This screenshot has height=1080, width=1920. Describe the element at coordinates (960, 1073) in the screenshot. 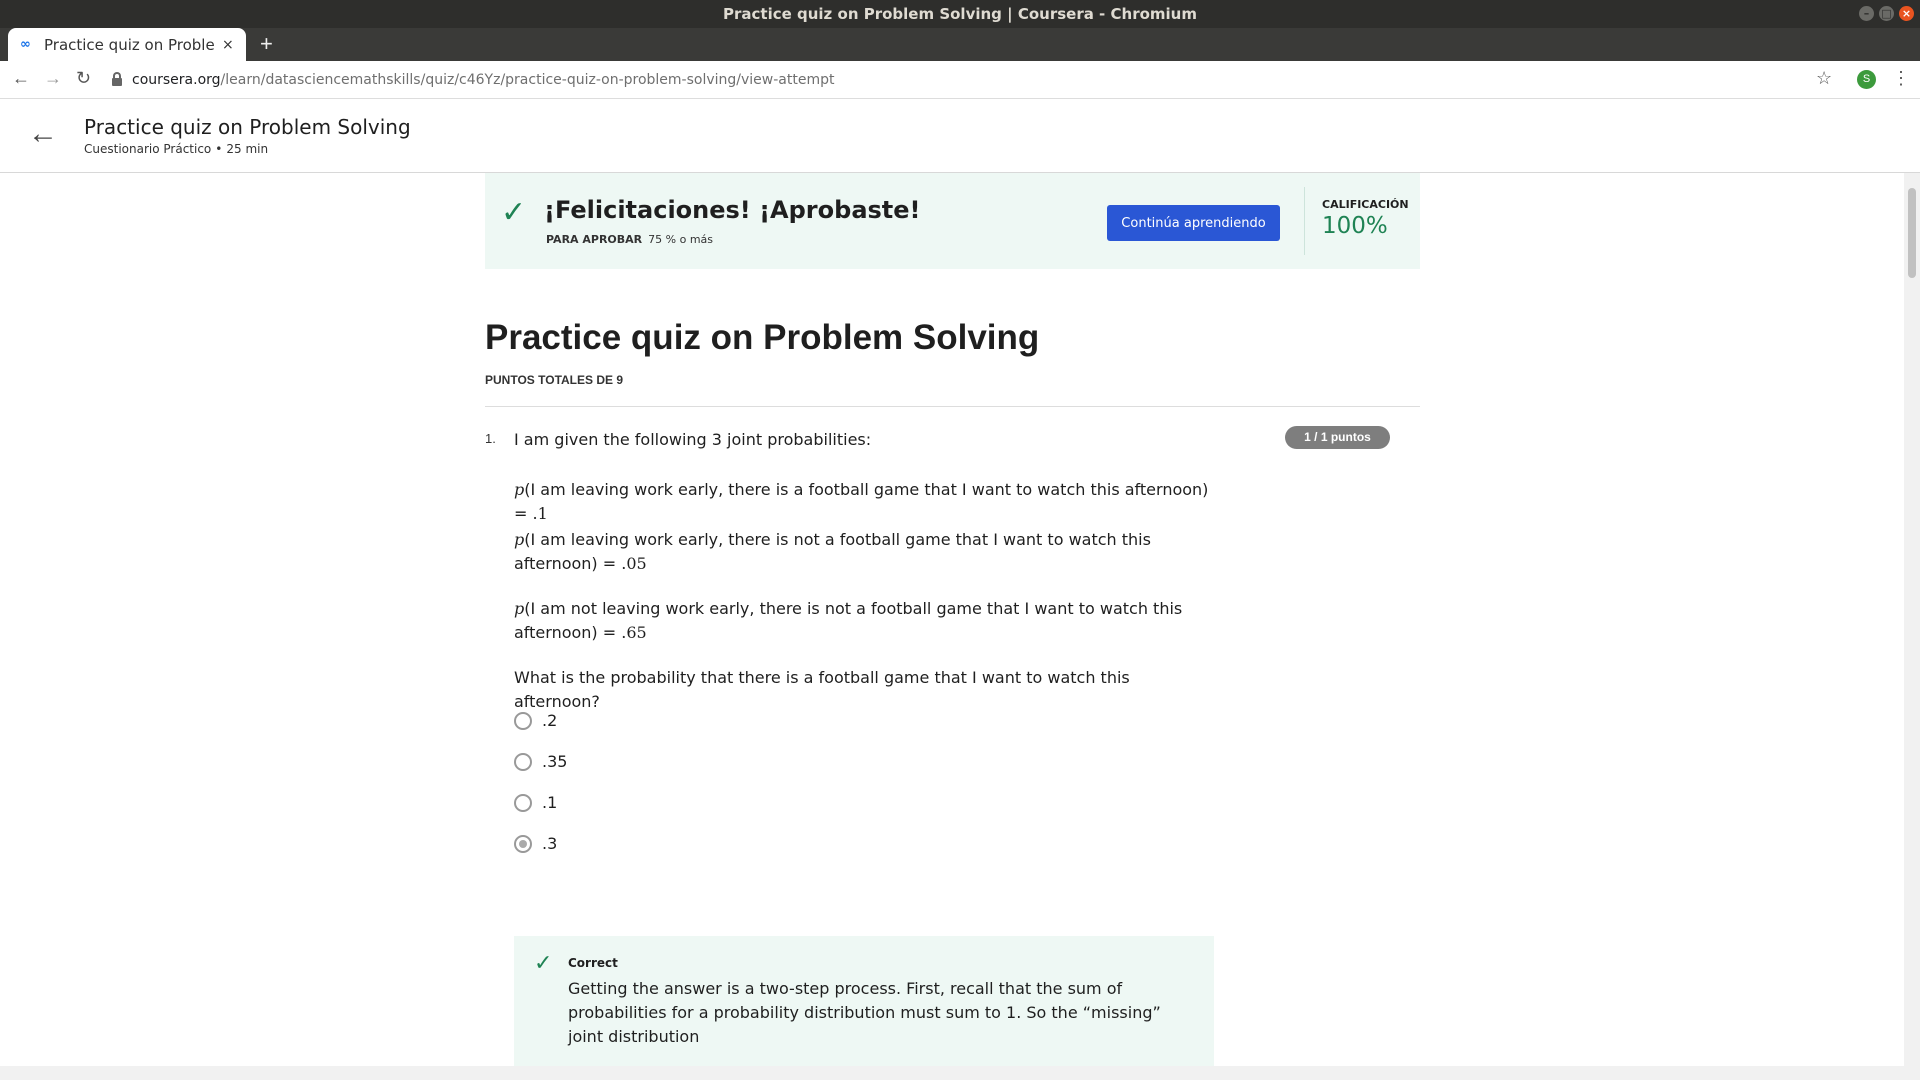

I see `horizontal-scrollbar` at that location.